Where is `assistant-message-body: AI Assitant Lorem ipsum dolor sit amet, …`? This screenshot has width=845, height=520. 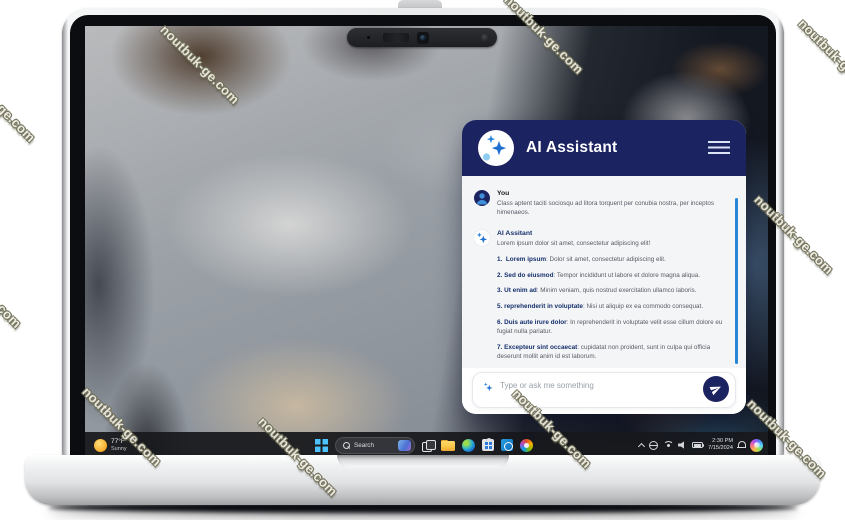 assistant-message-body: AI Assitant Lorem ipsum dolor sit amet, … is located at coordinates (611, 295).